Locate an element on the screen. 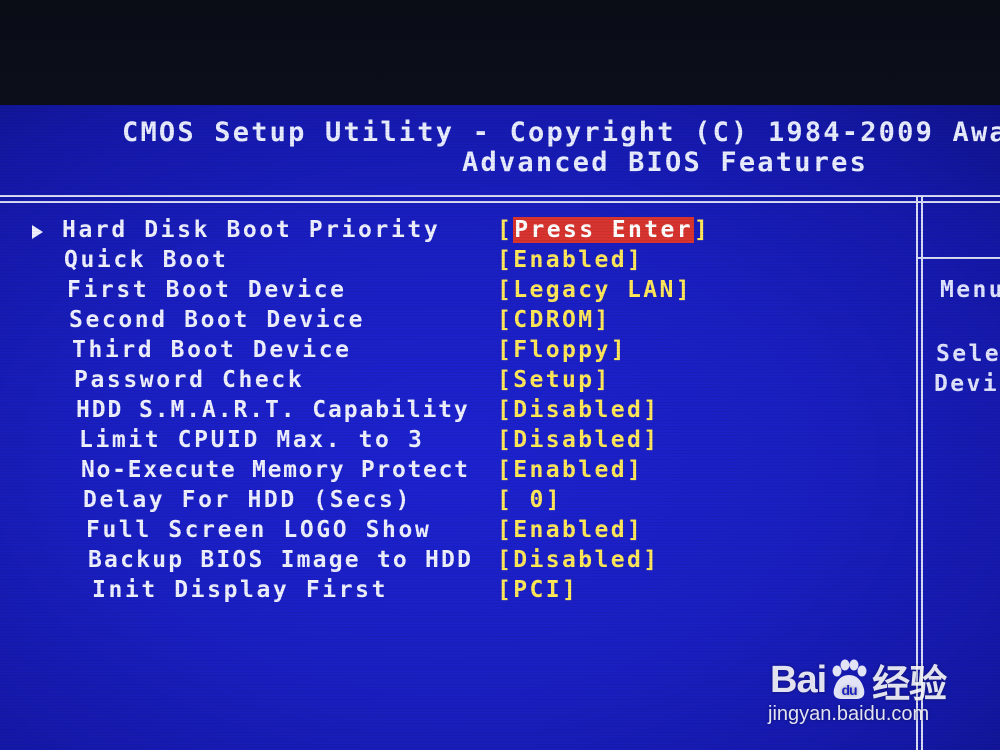 The width and height of the screenshot is (1000, 750). setting-label: Password Check is located at coordinates (189, 380).